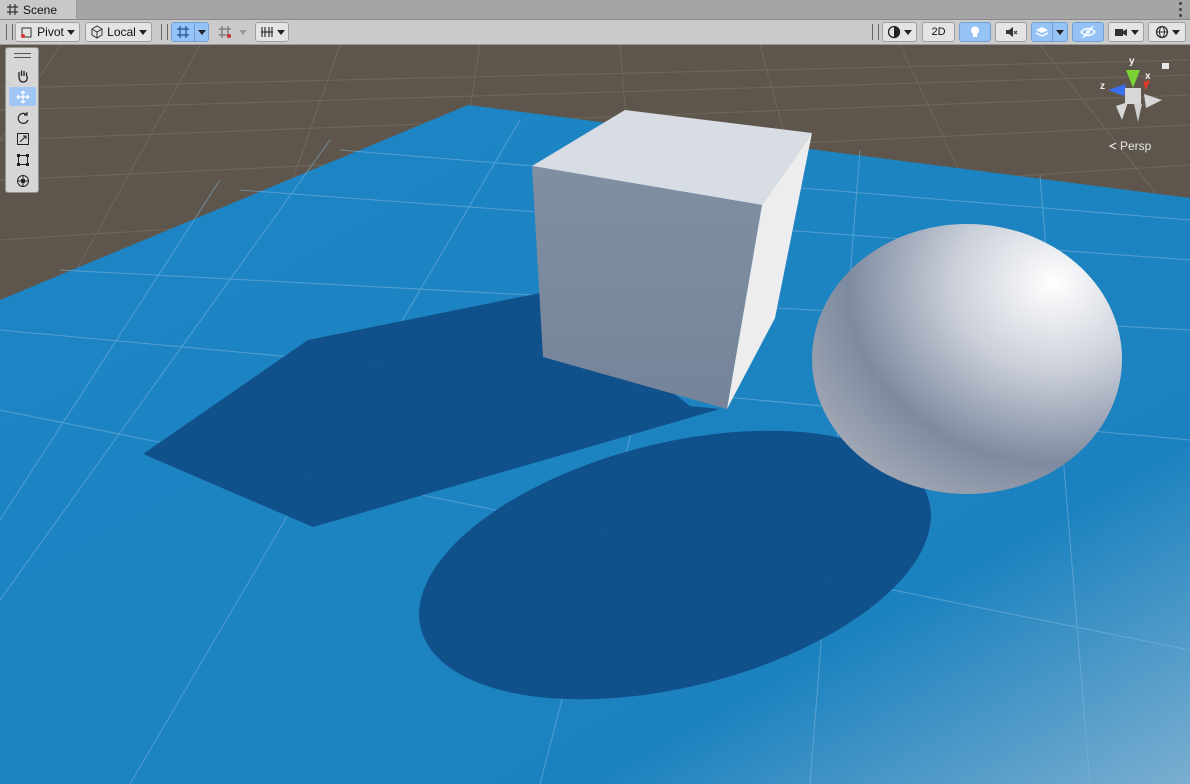  I want to click on gizmos-globe-icon, so click(1161, 32).